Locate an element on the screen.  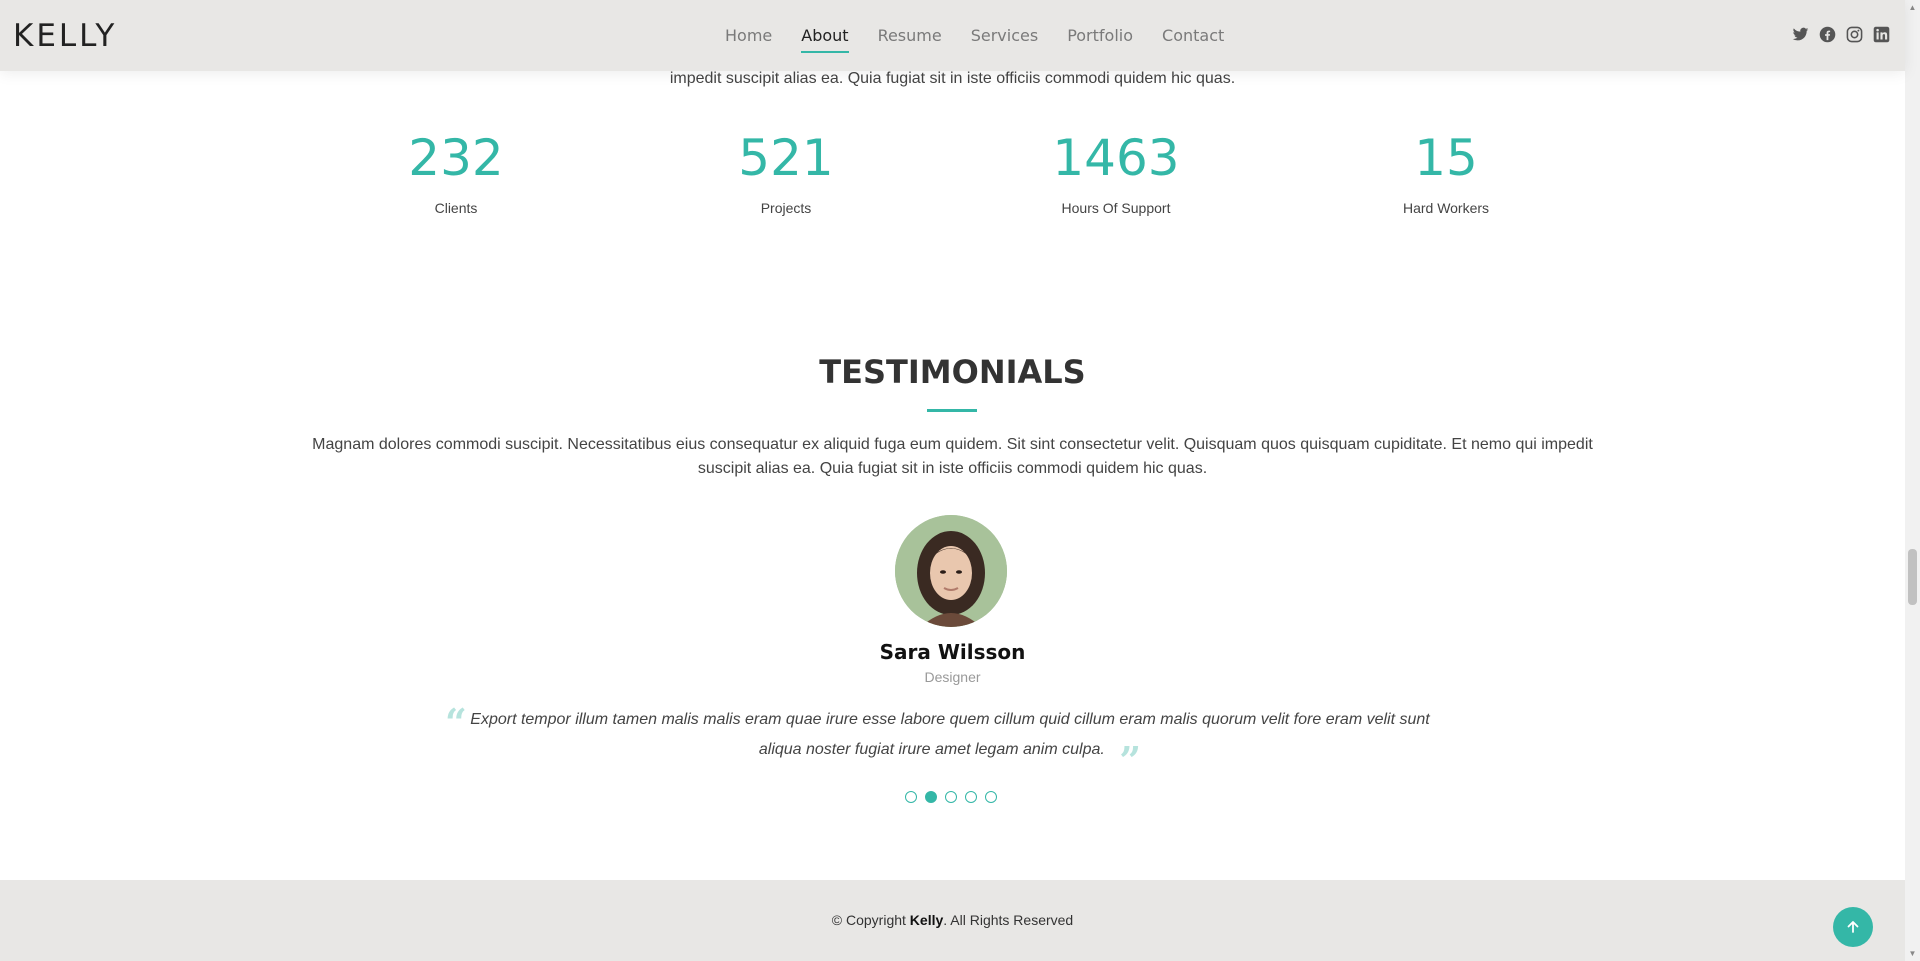
nav-portfolio: Portfolio is located at coordinates (1100, 35).